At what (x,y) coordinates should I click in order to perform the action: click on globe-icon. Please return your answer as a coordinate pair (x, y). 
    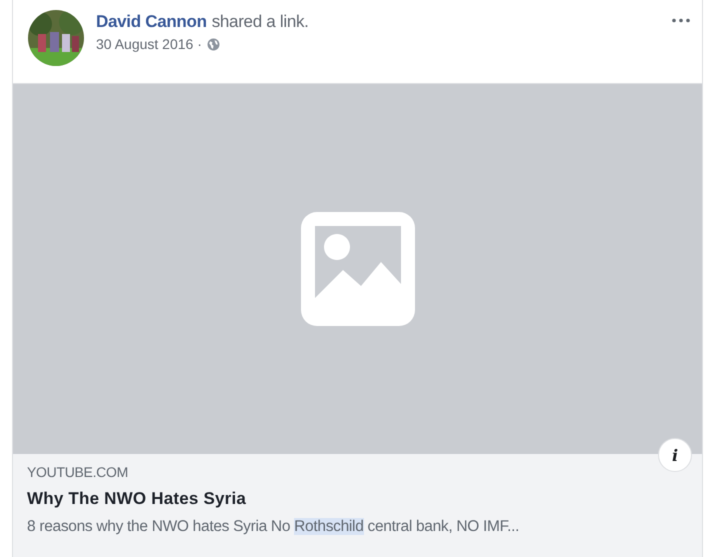
    Looking at the image, I should click on (213, 44).